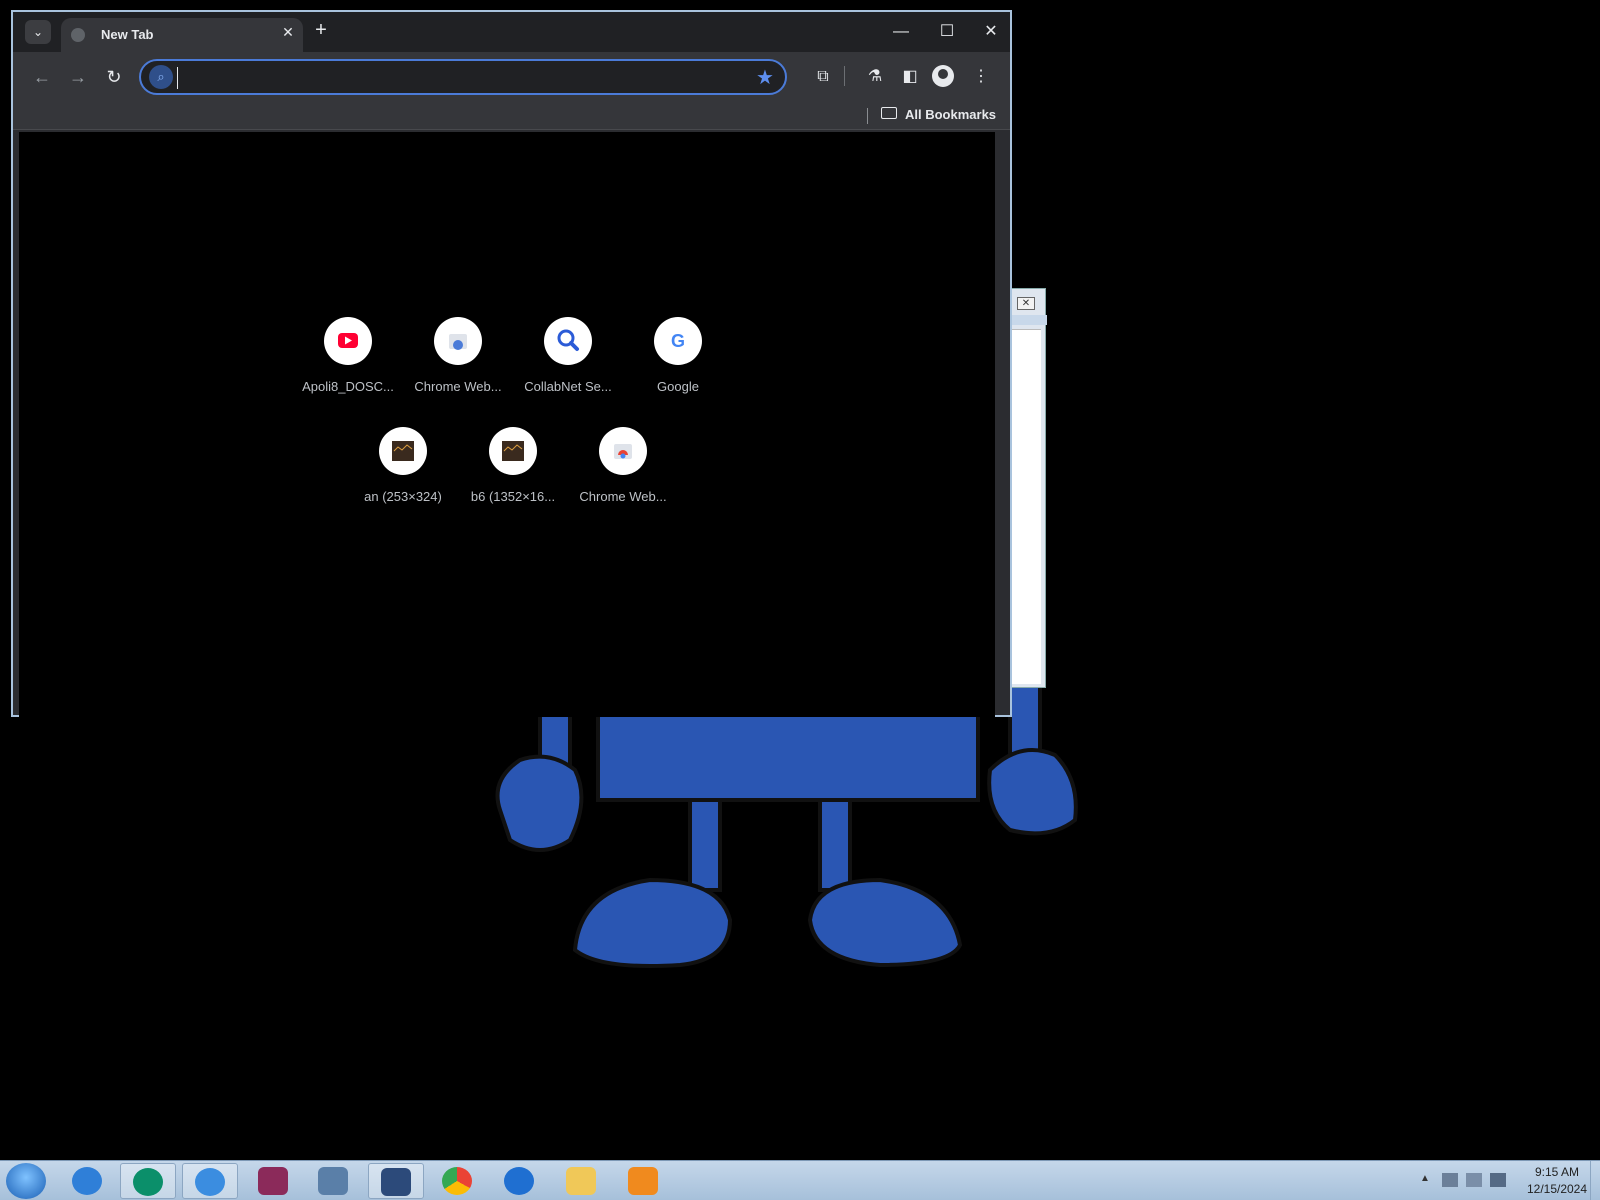 This screenshot has width=1600, height=1200. What do you see at coordinates (1450, 1180) in the screenshot?
I see `network-icon` at bounding box center [1450, 1180].